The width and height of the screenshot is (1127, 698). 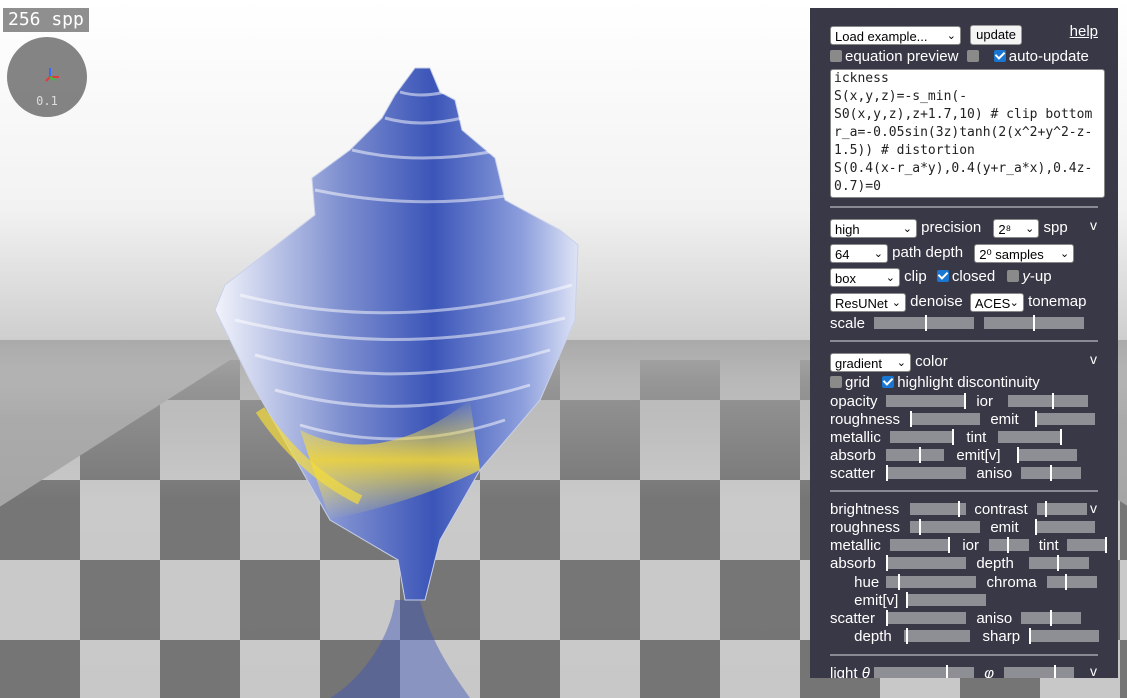 What do you see at coordinates (936, 302) in the screenshot?
I see `denoise-label: denoise` at bounding box center [936, 302].